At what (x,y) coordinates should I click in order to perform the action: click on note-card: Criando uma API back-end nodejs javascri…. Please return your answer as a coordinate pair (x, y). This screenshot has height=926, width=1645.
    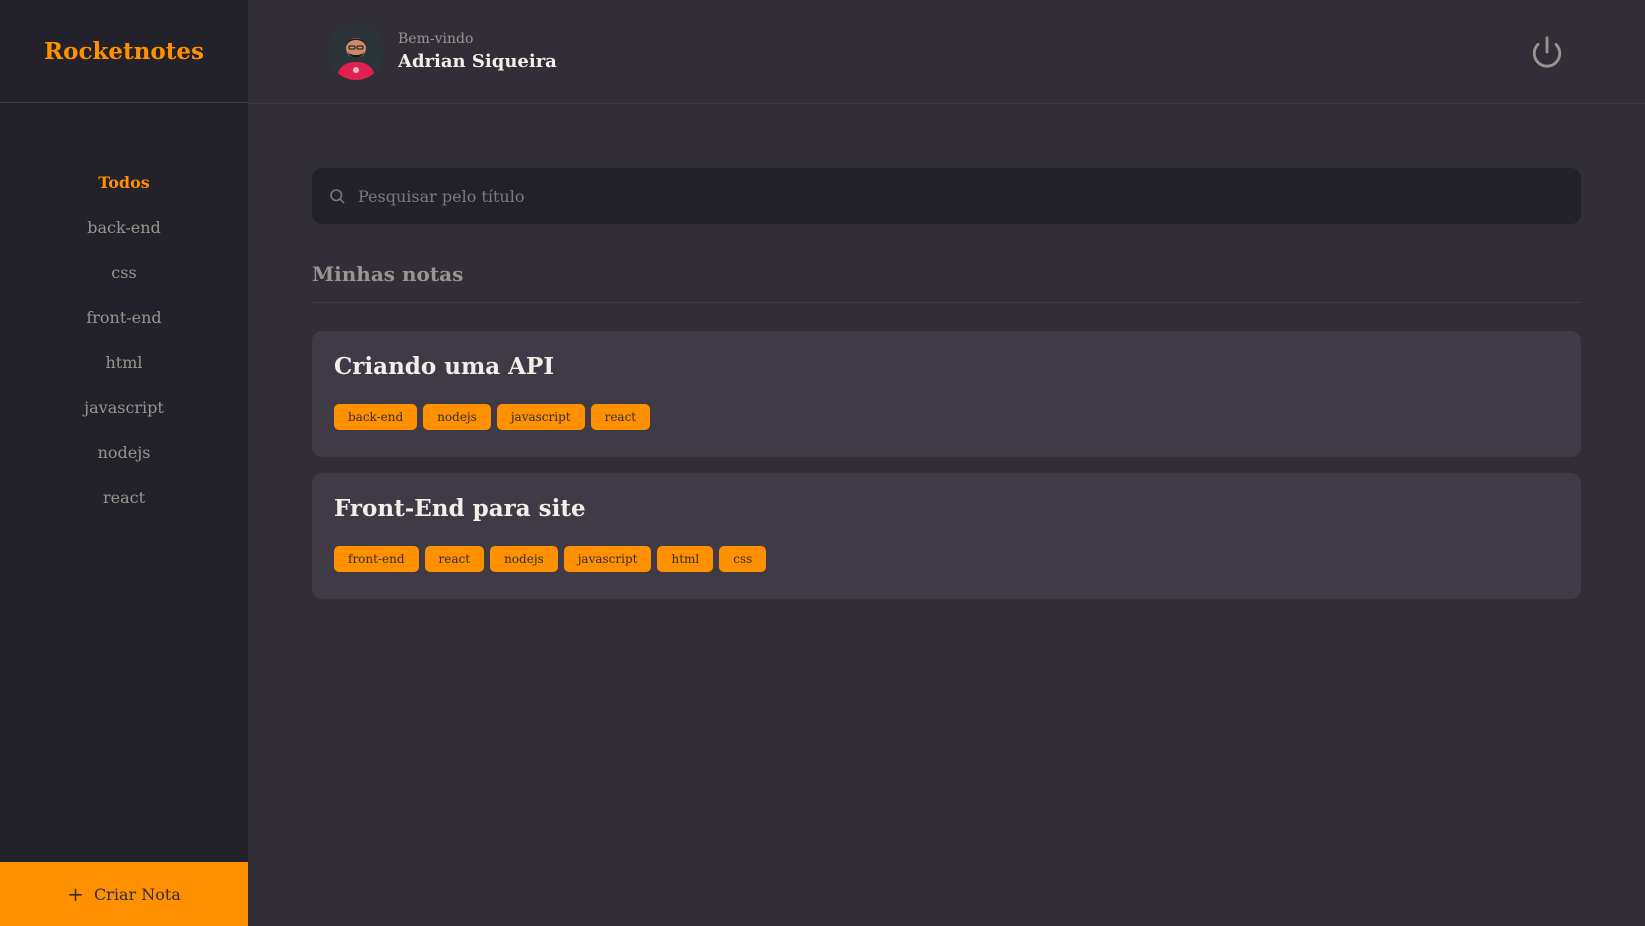
    Looking at the image, I should click on (946, 394).